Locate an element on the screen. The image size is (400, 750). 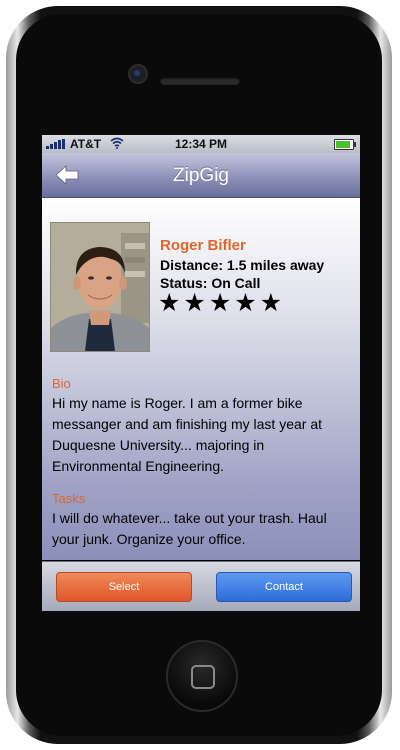
page-title: ZipGig is located at coordinates (201, 175).